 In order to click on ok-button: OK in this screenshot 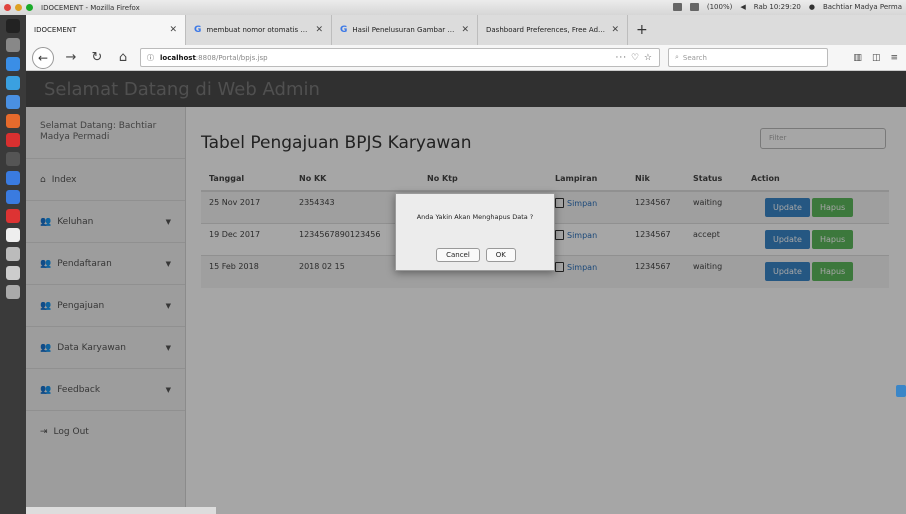, I will do `click(500, 255)`.